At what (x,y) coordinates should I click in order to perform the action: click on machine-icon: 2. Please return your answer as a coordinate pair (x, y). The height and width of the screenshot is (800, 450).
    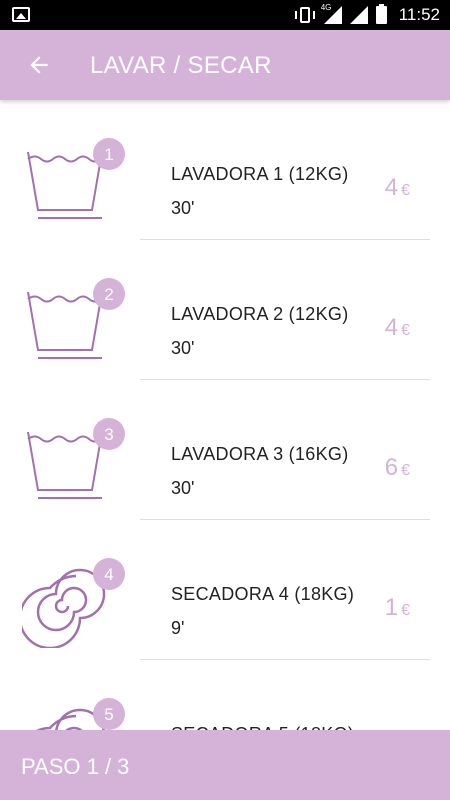
    Looking at the image, I should click on (77, 323).